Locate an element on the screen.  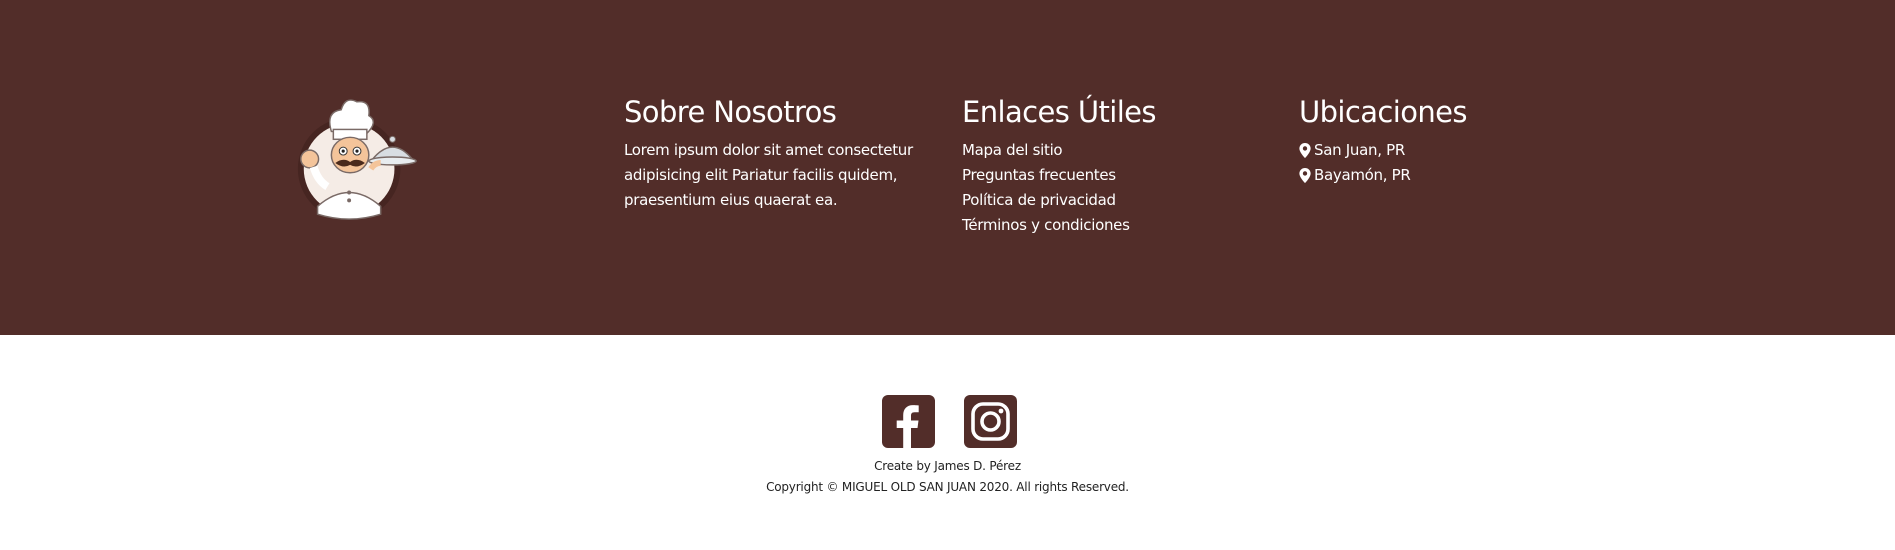
link-sitemap: Mapa del sitio is located at coordinates (1012, 150).